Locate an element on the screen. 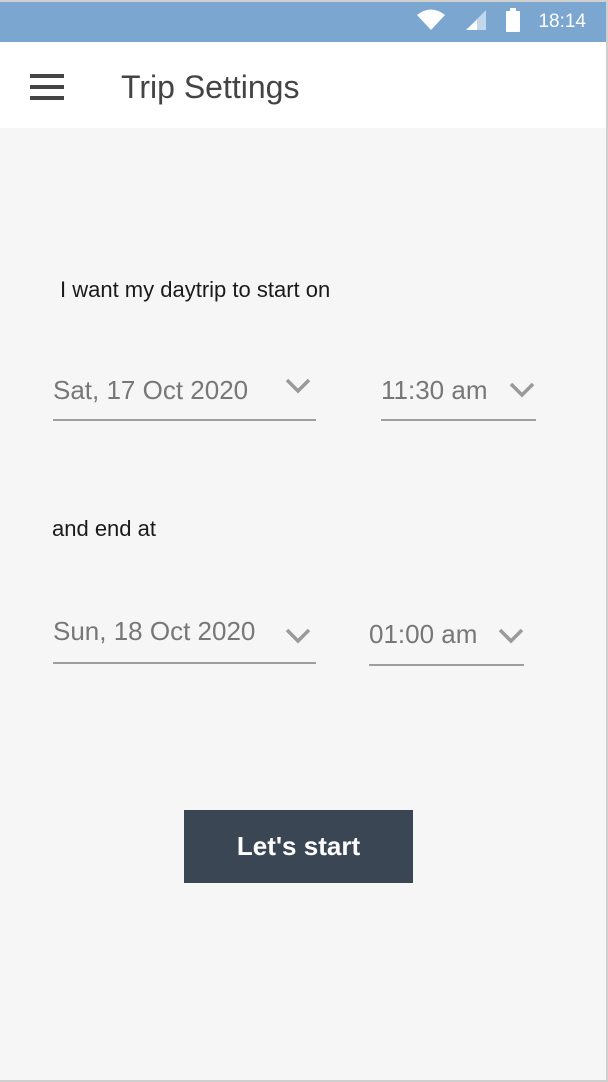  battery-icon is located at coordinates (513, 22).